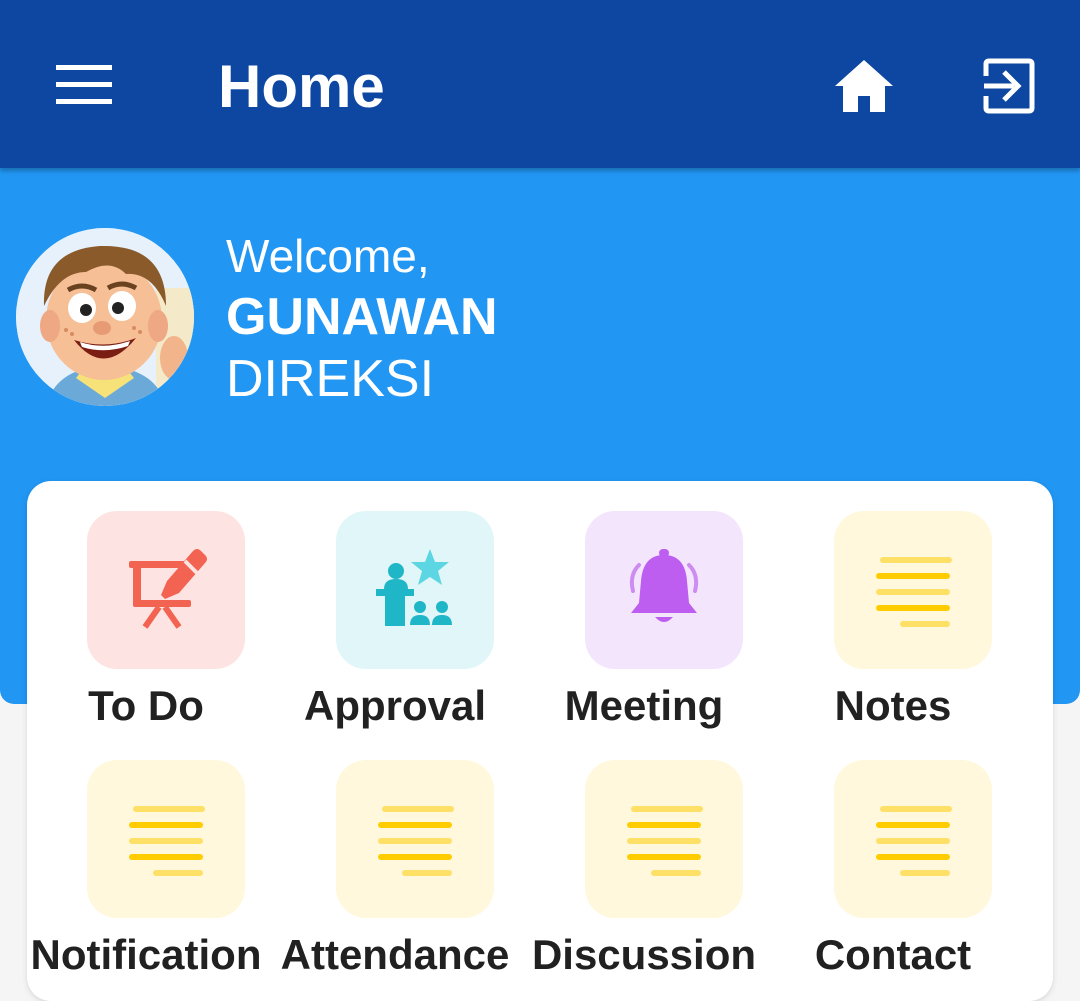 This screenshot has width=1080, height=1001. What do you see at coordinates (644, 954) in the screenshot?
I see `menu-tile-label: Discussion` at bounding box center [644, 954].